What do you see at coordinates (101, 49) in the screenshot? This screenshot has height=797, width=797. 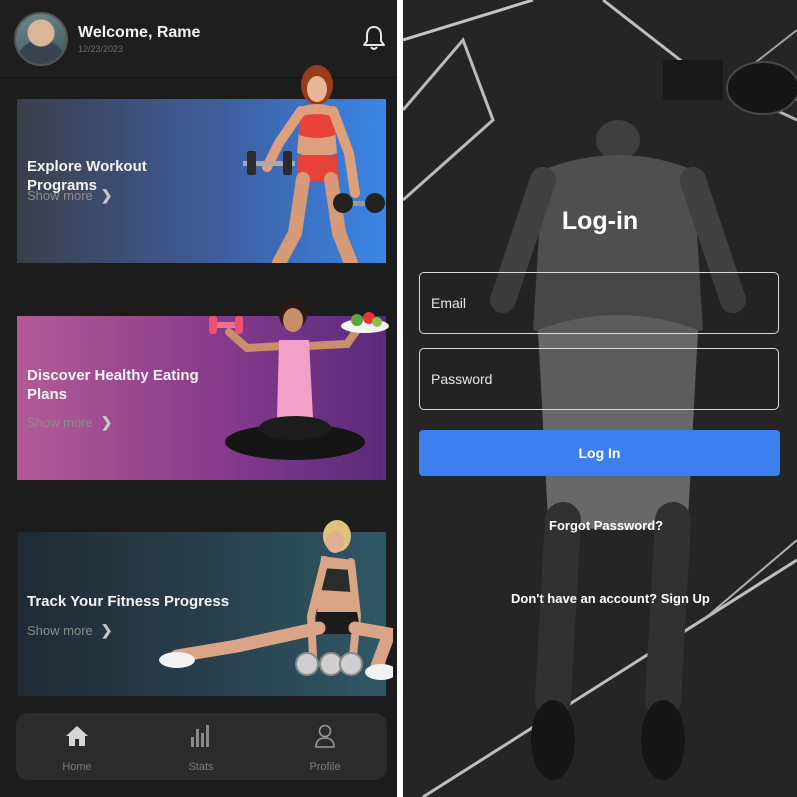 I see `date-text: 12/23/2023` at bounding box center [101, 49].